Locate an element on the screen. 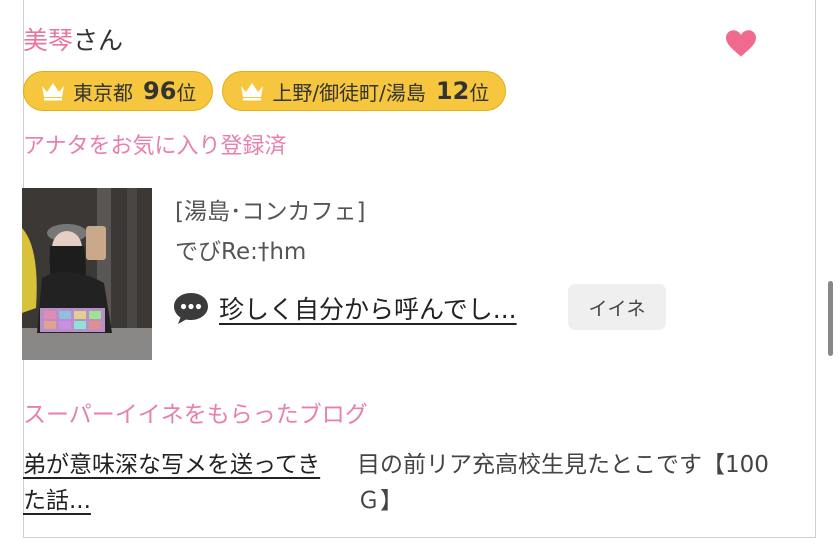 The width and height of the screenshot is (840, 545). badge-area: 上野/御徒町/湯島 is located at coordinates (349, 92).